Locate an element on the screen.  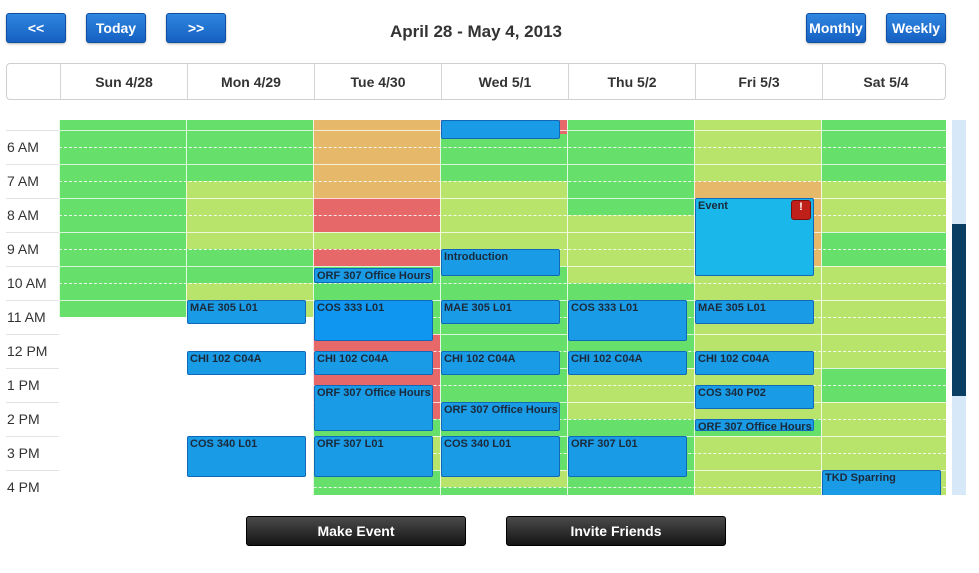
week-range-title: April 28 - May 4, 2013 is located at coordinates (476, 31).